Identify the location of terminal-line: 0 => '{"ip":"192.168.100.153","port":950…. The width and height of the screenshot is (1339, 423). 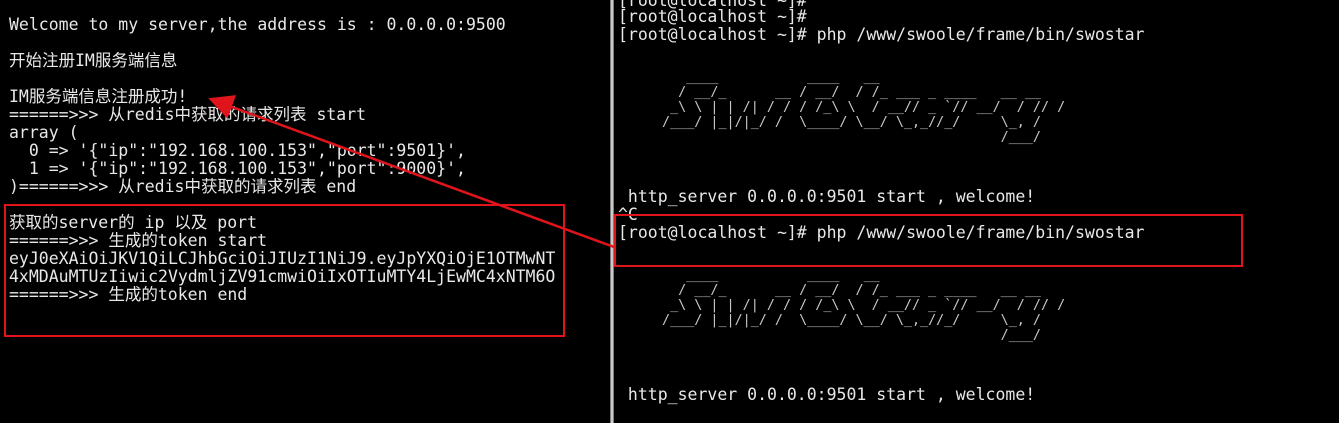
(237, 150).